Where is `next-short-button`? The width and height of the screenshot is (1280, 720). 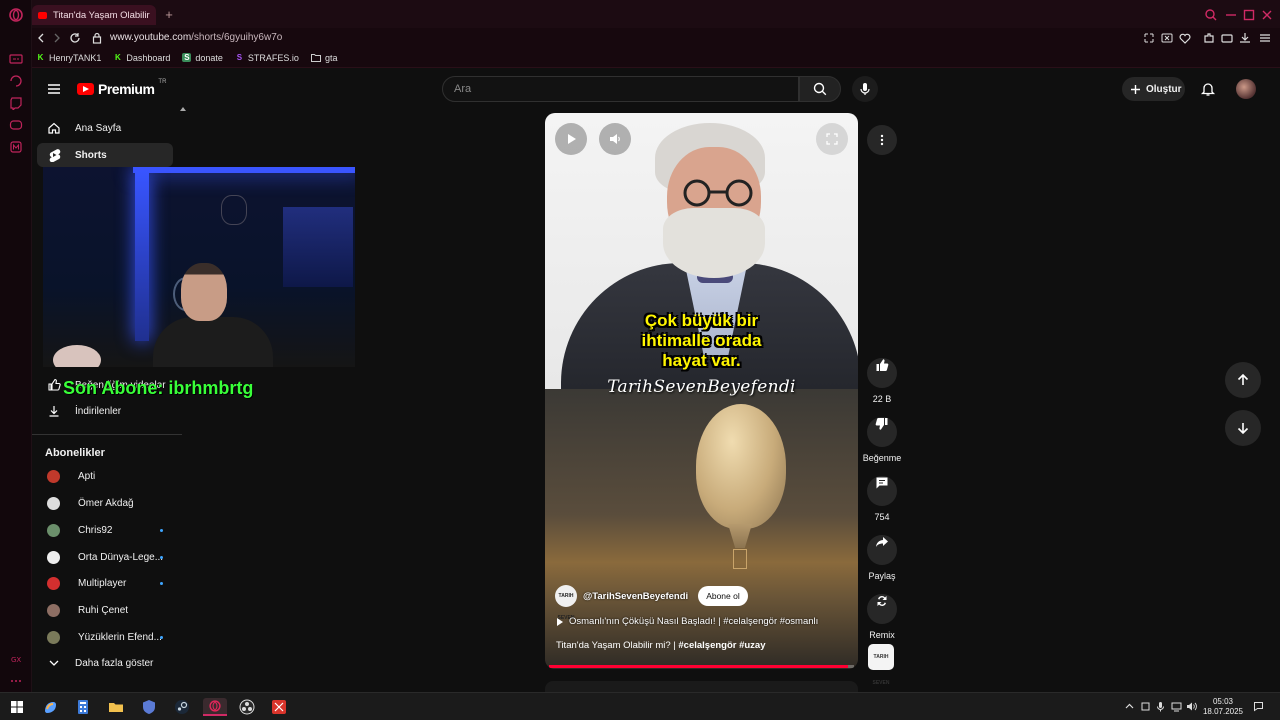
next-short-button is located at coordinates (1243, 428).